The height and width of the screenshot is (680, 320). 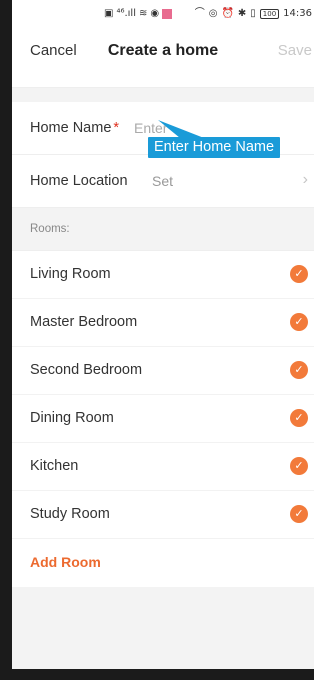 I want to click on add-room-button: Add Room, so click(x=65, y=562).